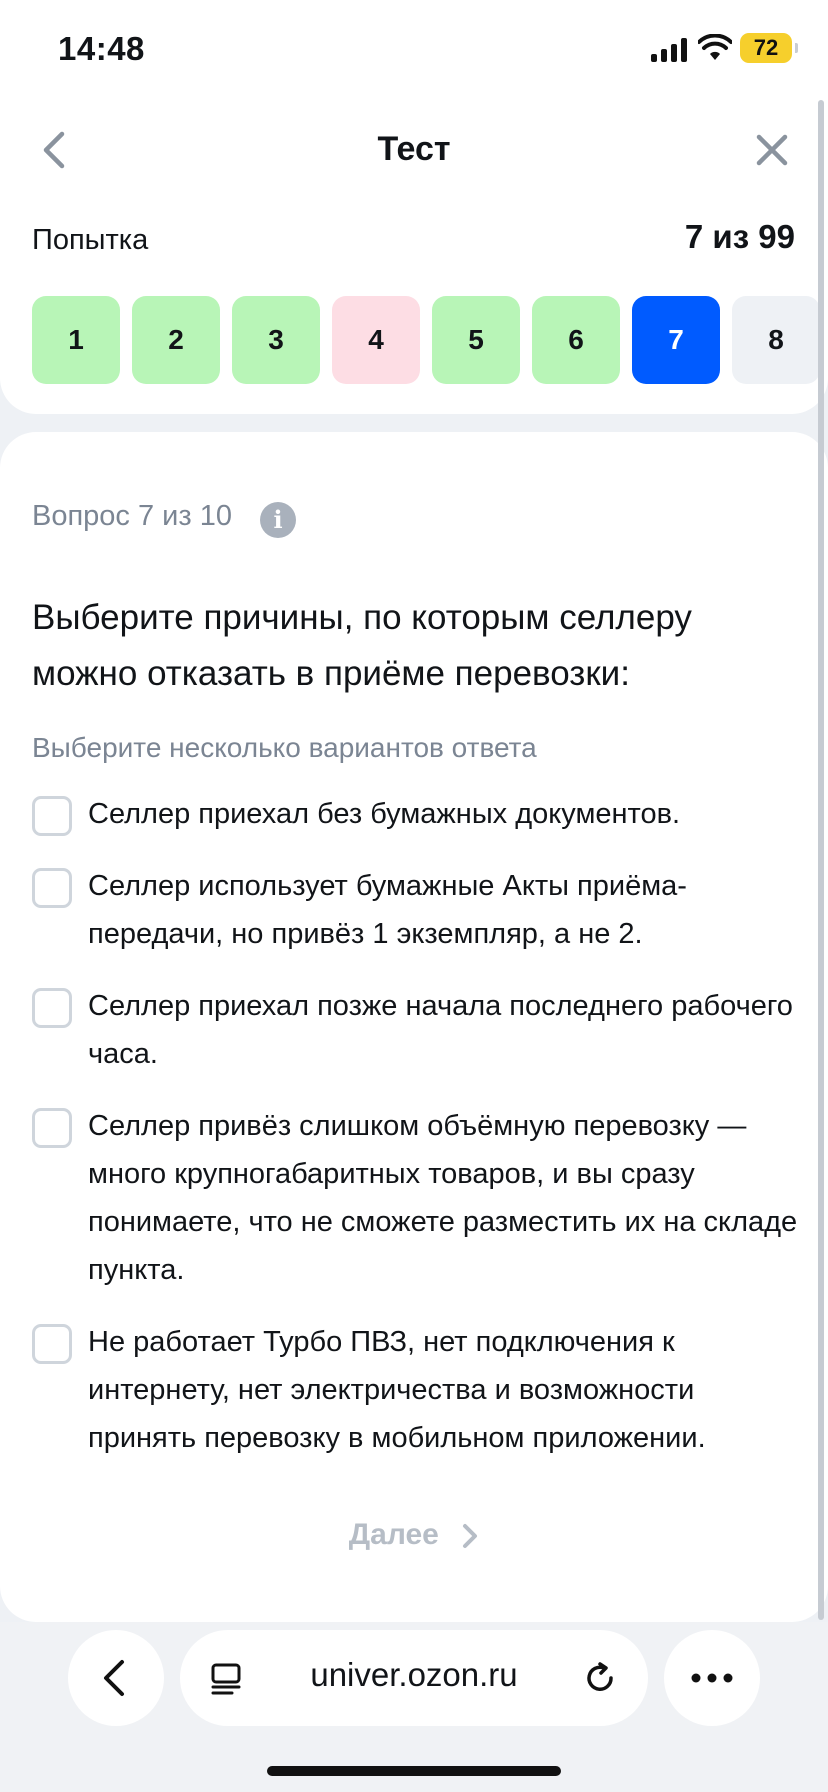 The image size is (828, 1792). I want to click on attempt-label: Попытка, so click(90, 240).